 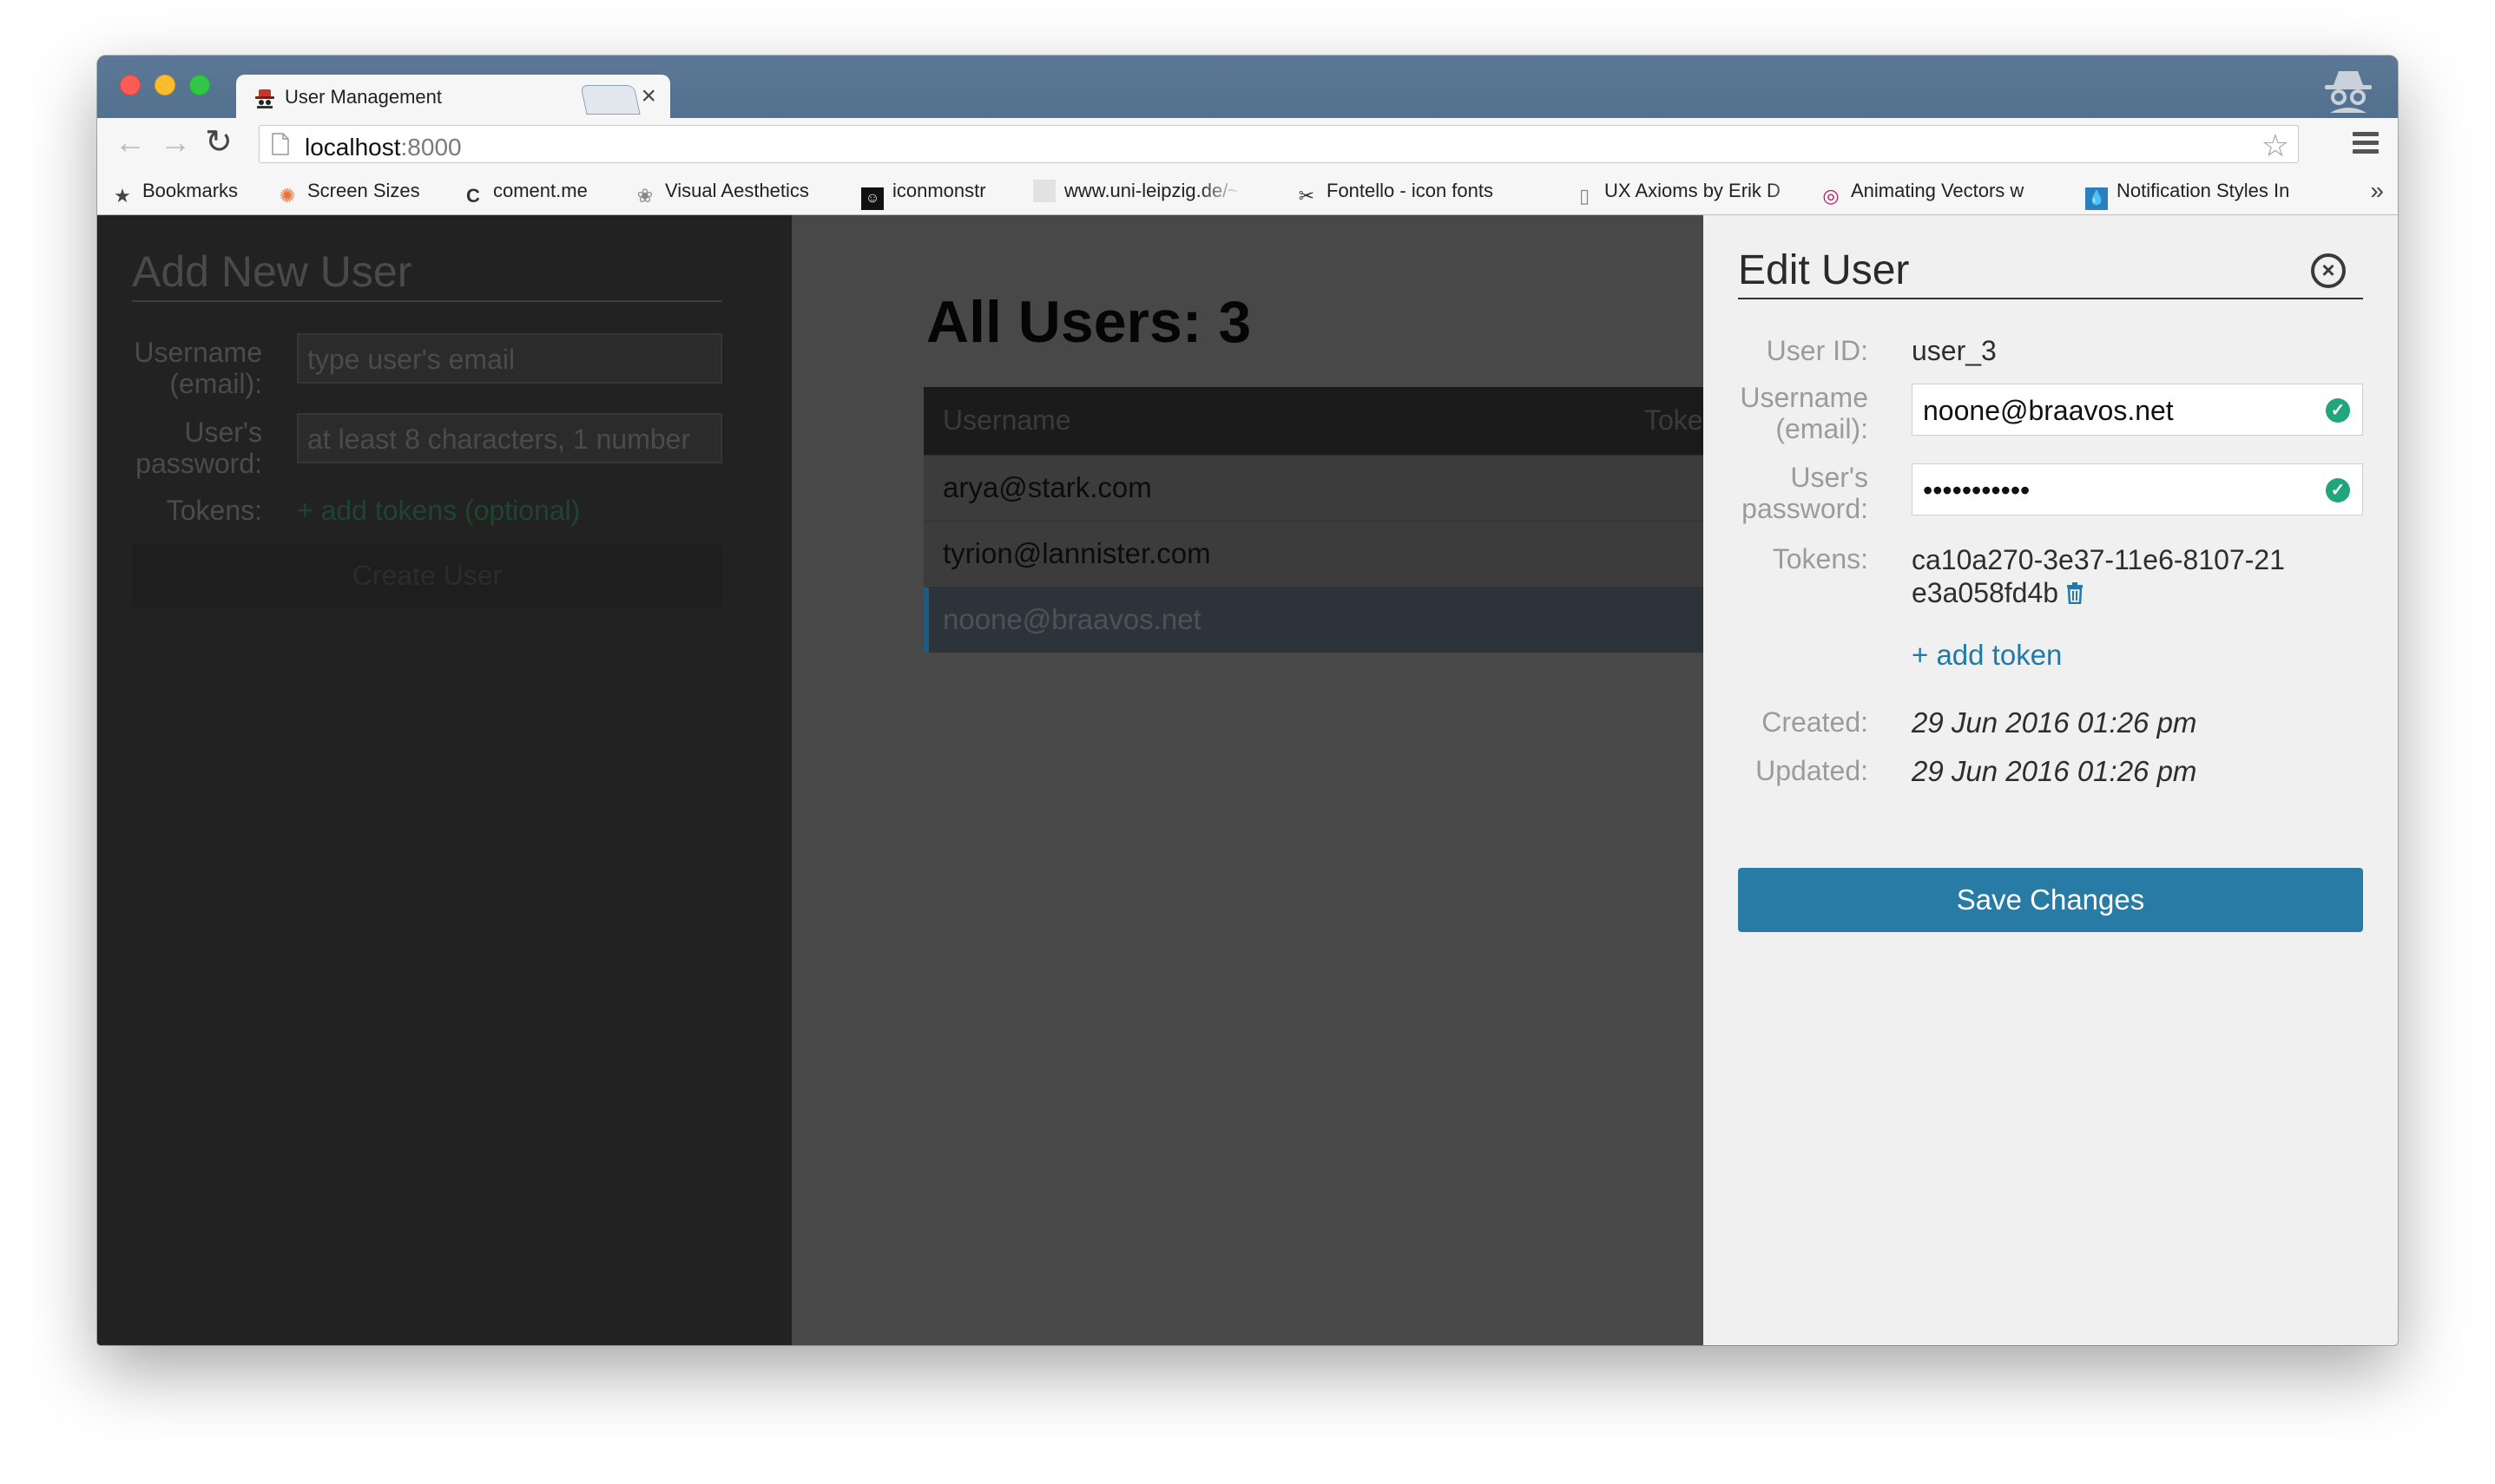 I want to click on url-text: localhost:8000, so click(x=383, y=147).